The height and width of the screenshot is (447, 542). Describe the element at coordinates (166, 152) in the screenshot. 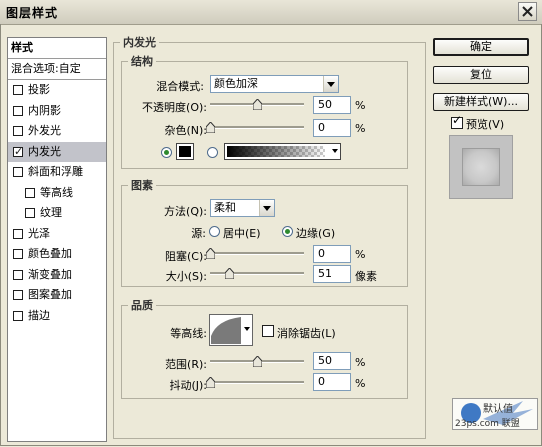

I see `solid-color-radio` at that location.